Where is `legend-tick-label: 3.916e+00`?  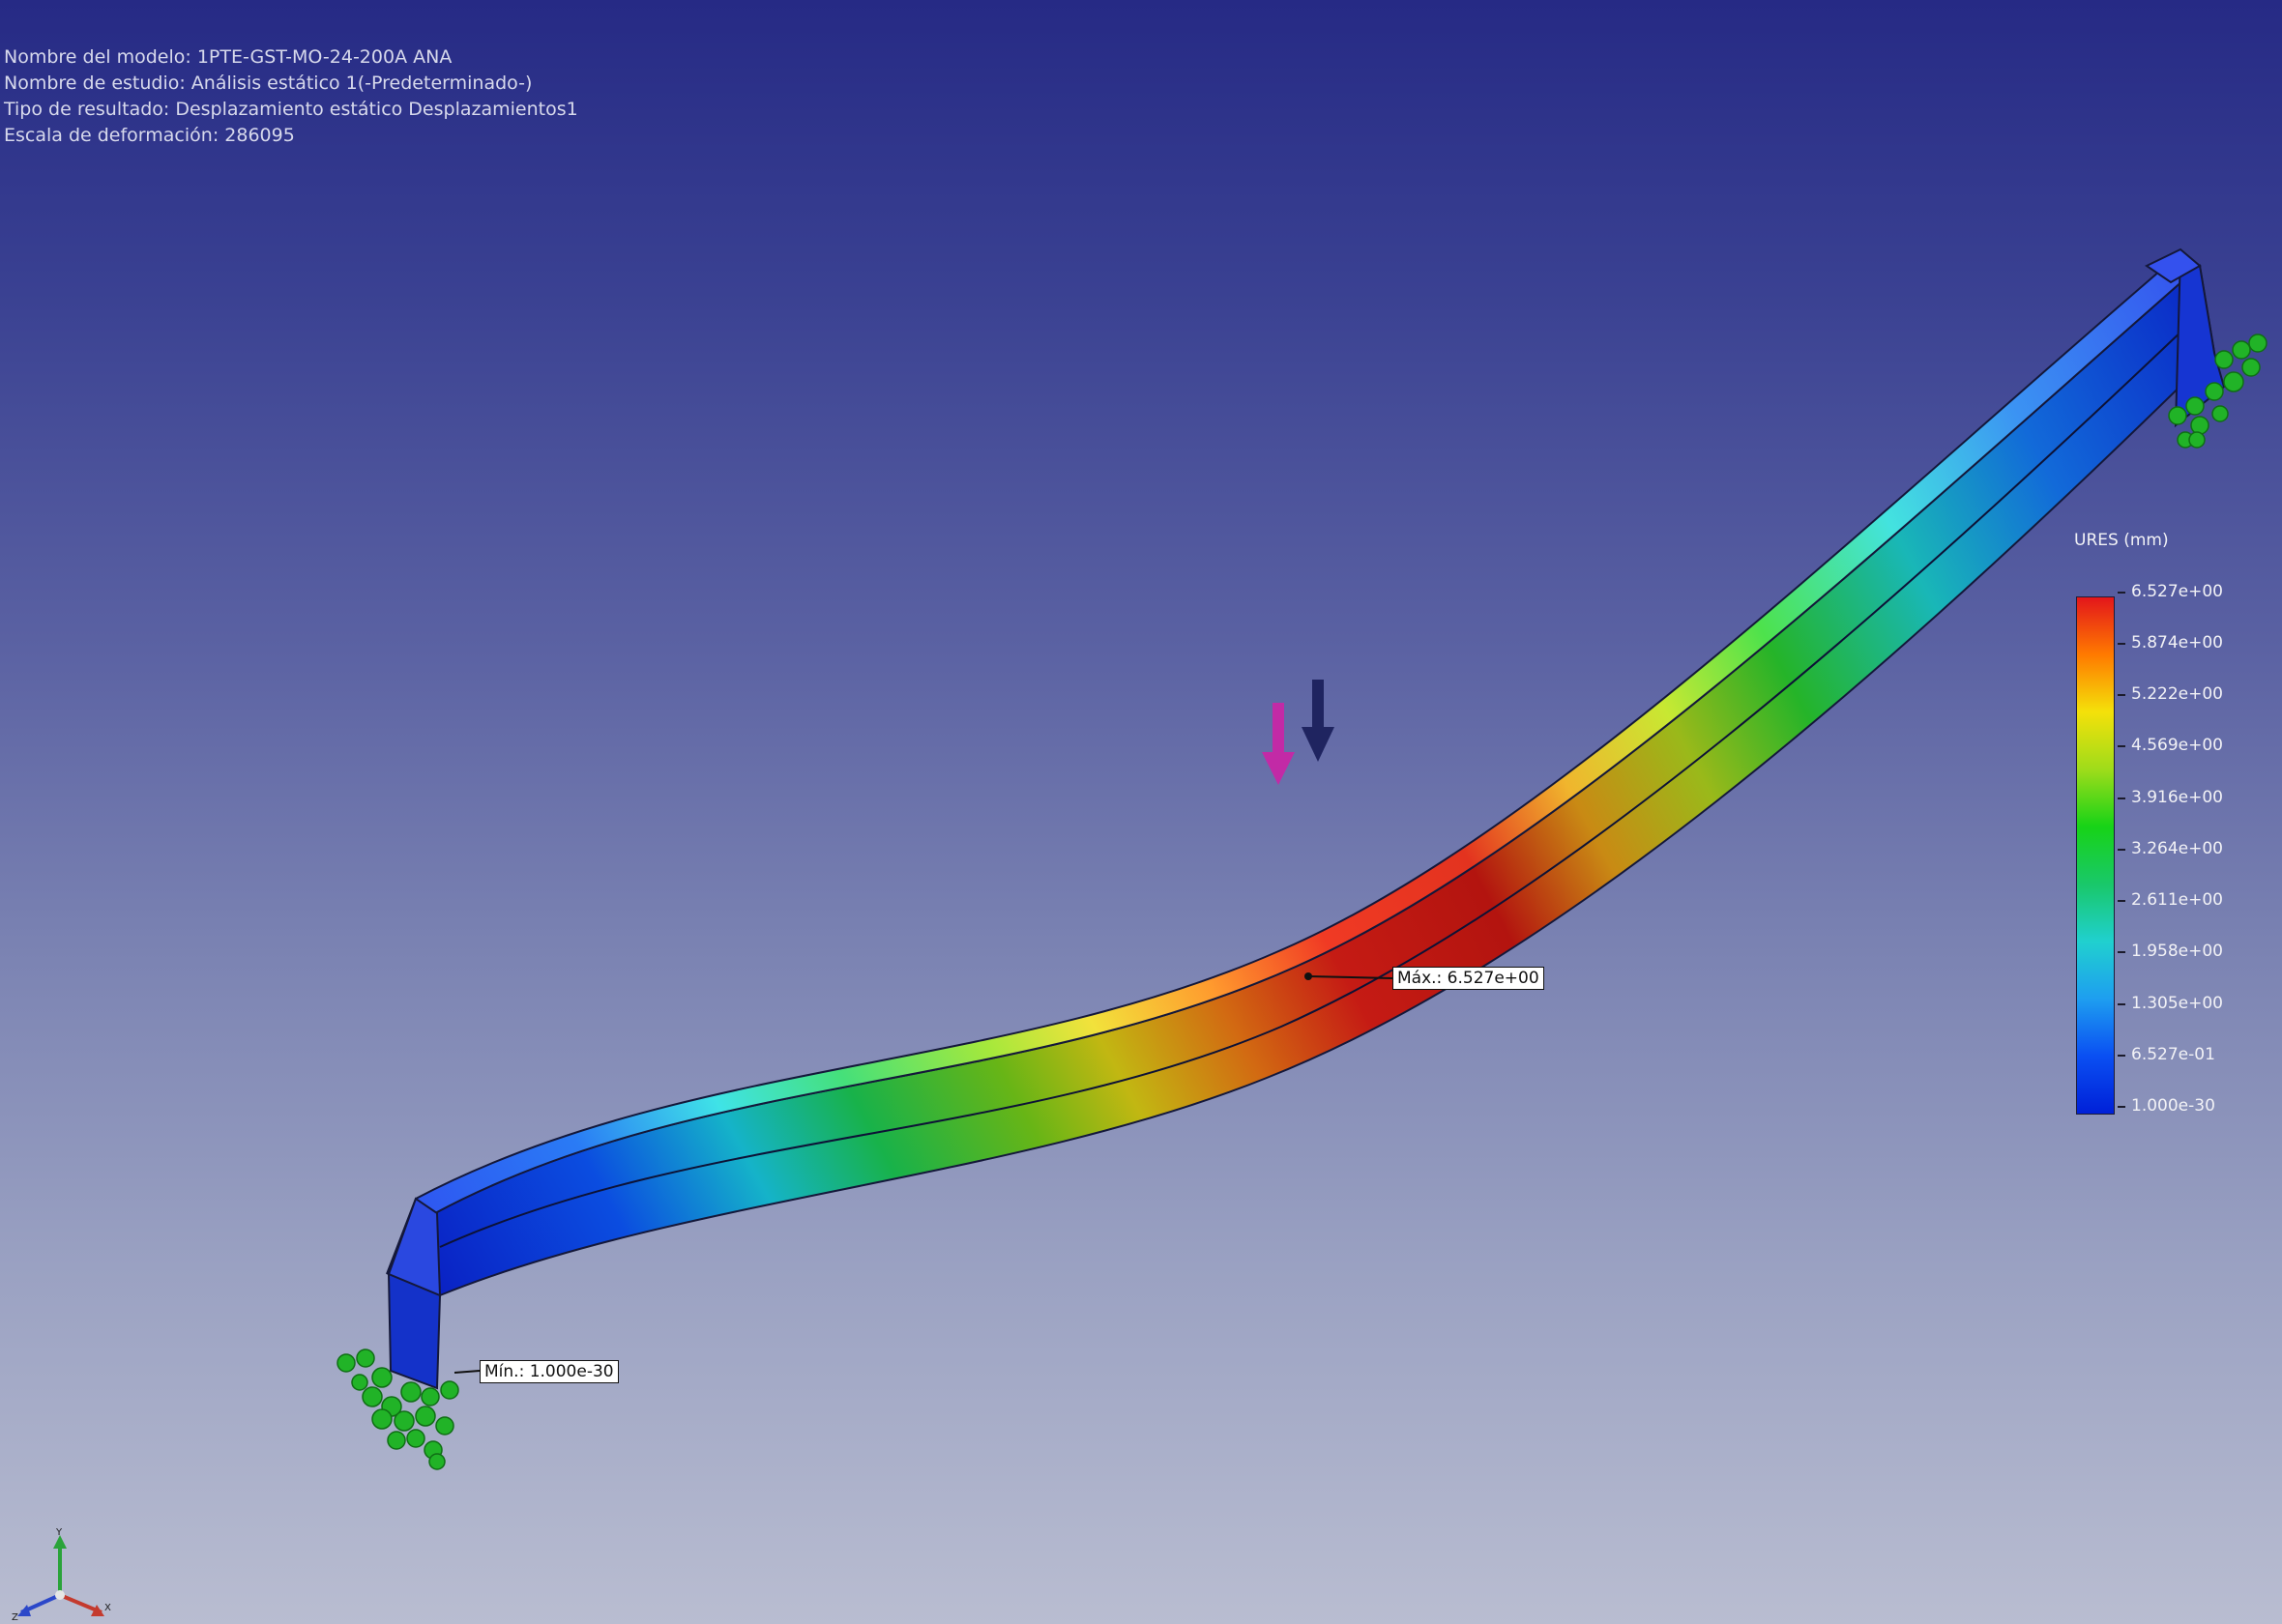
legend-tick-label: 3.916e+00 is located at coordinates (2170, 797).